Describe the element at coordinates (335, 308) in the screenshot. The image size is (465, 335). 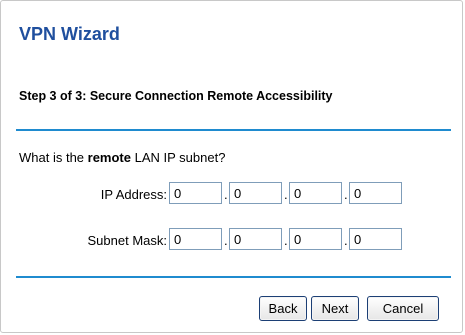
I see `next-button: Next` at that location.